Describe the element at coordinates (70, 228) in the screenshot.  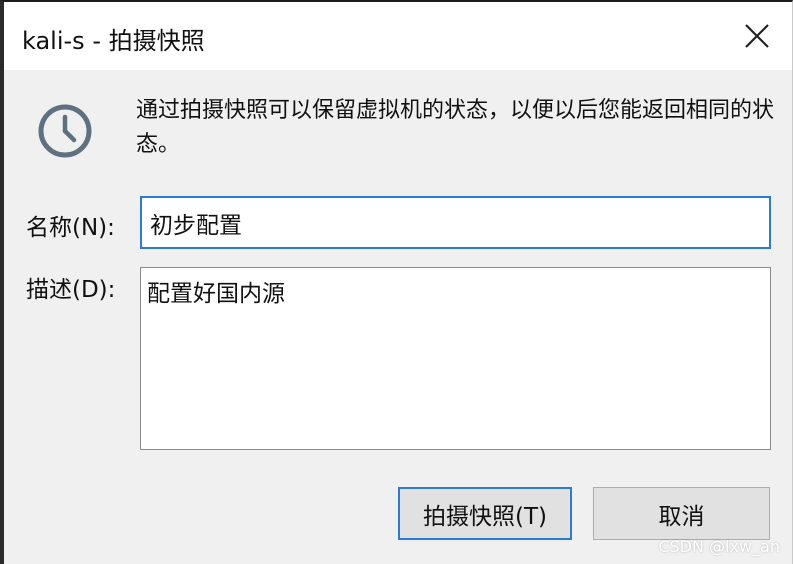
I see `name-label: 名称(N):` at that location.